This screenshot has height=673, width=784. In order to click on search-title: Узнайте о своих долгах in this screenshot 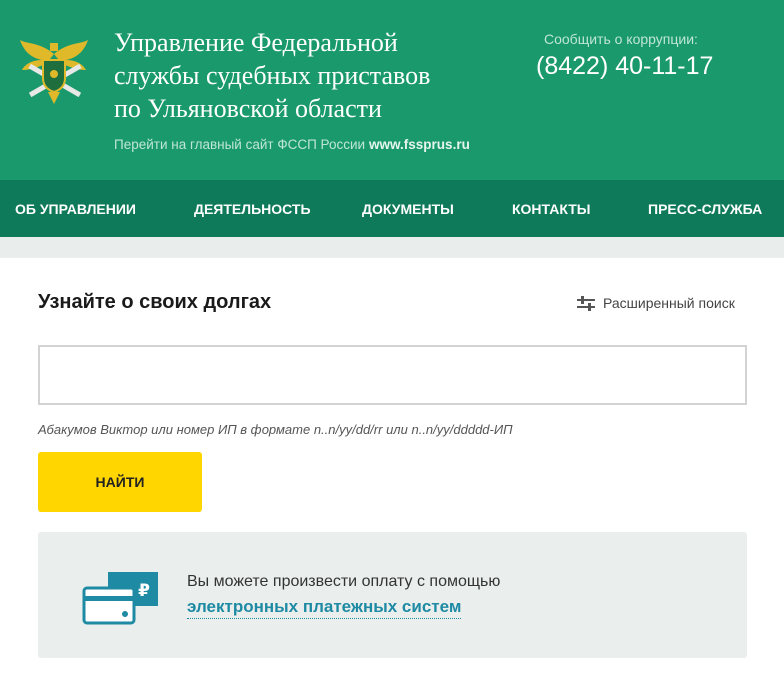, I will do `click(155, 302)`.